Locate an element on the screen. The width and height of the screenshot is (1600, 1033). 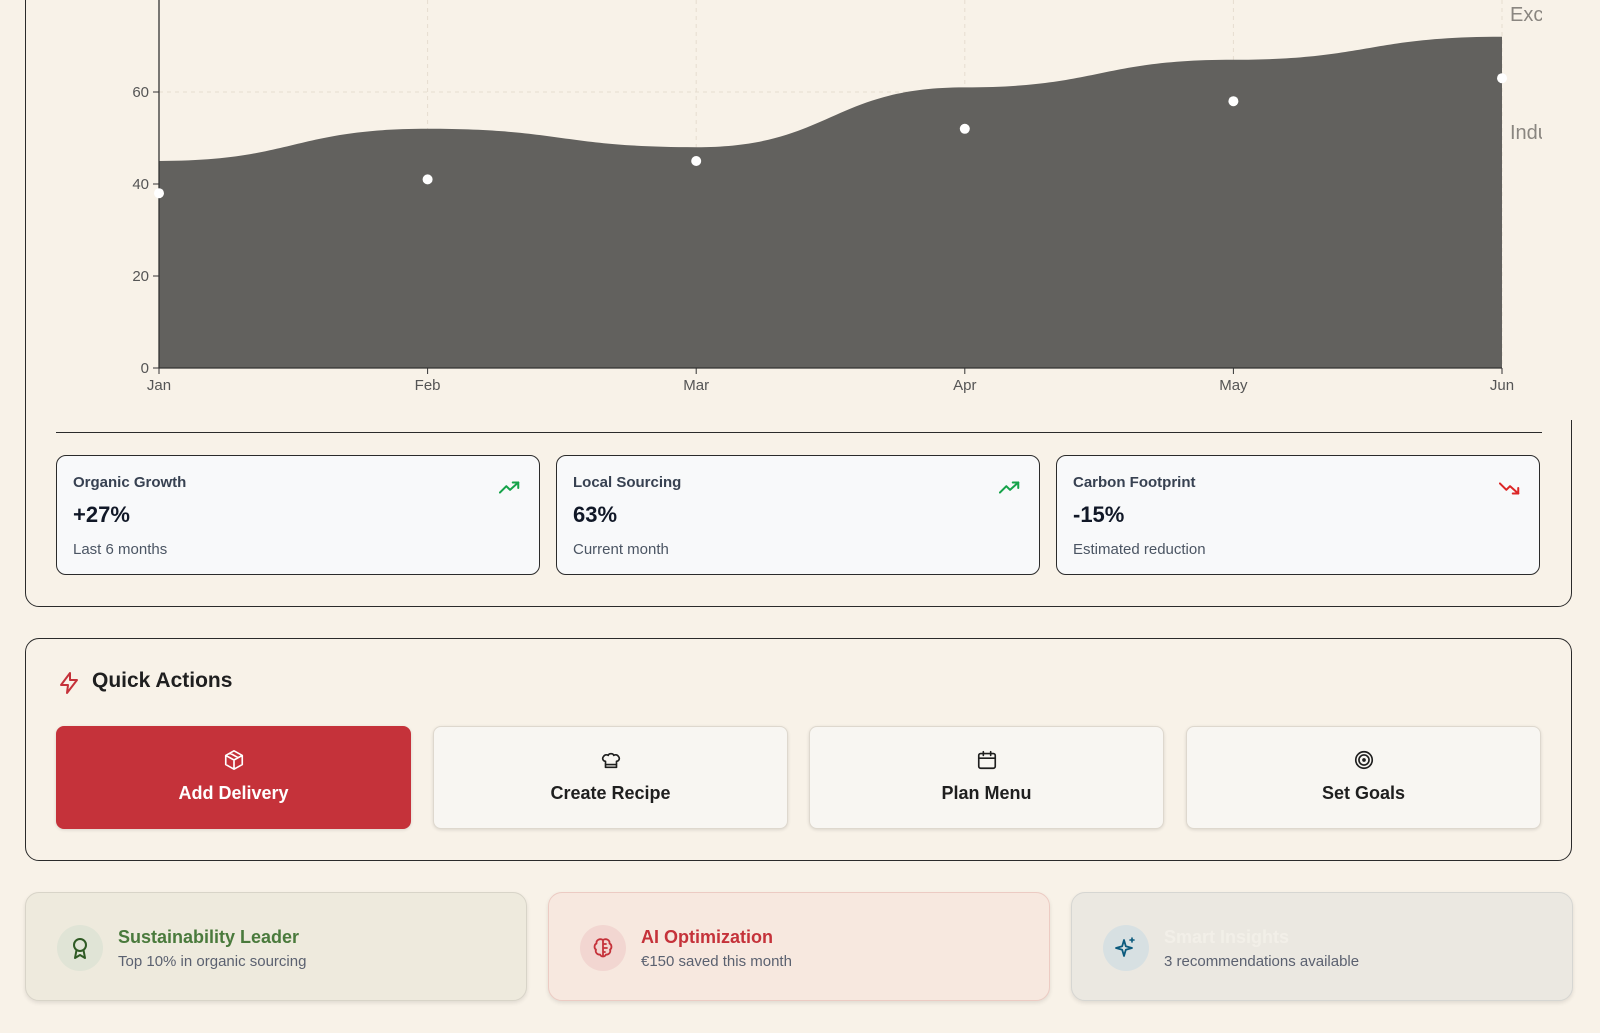
award-icon is located at coordinates (80, 948).